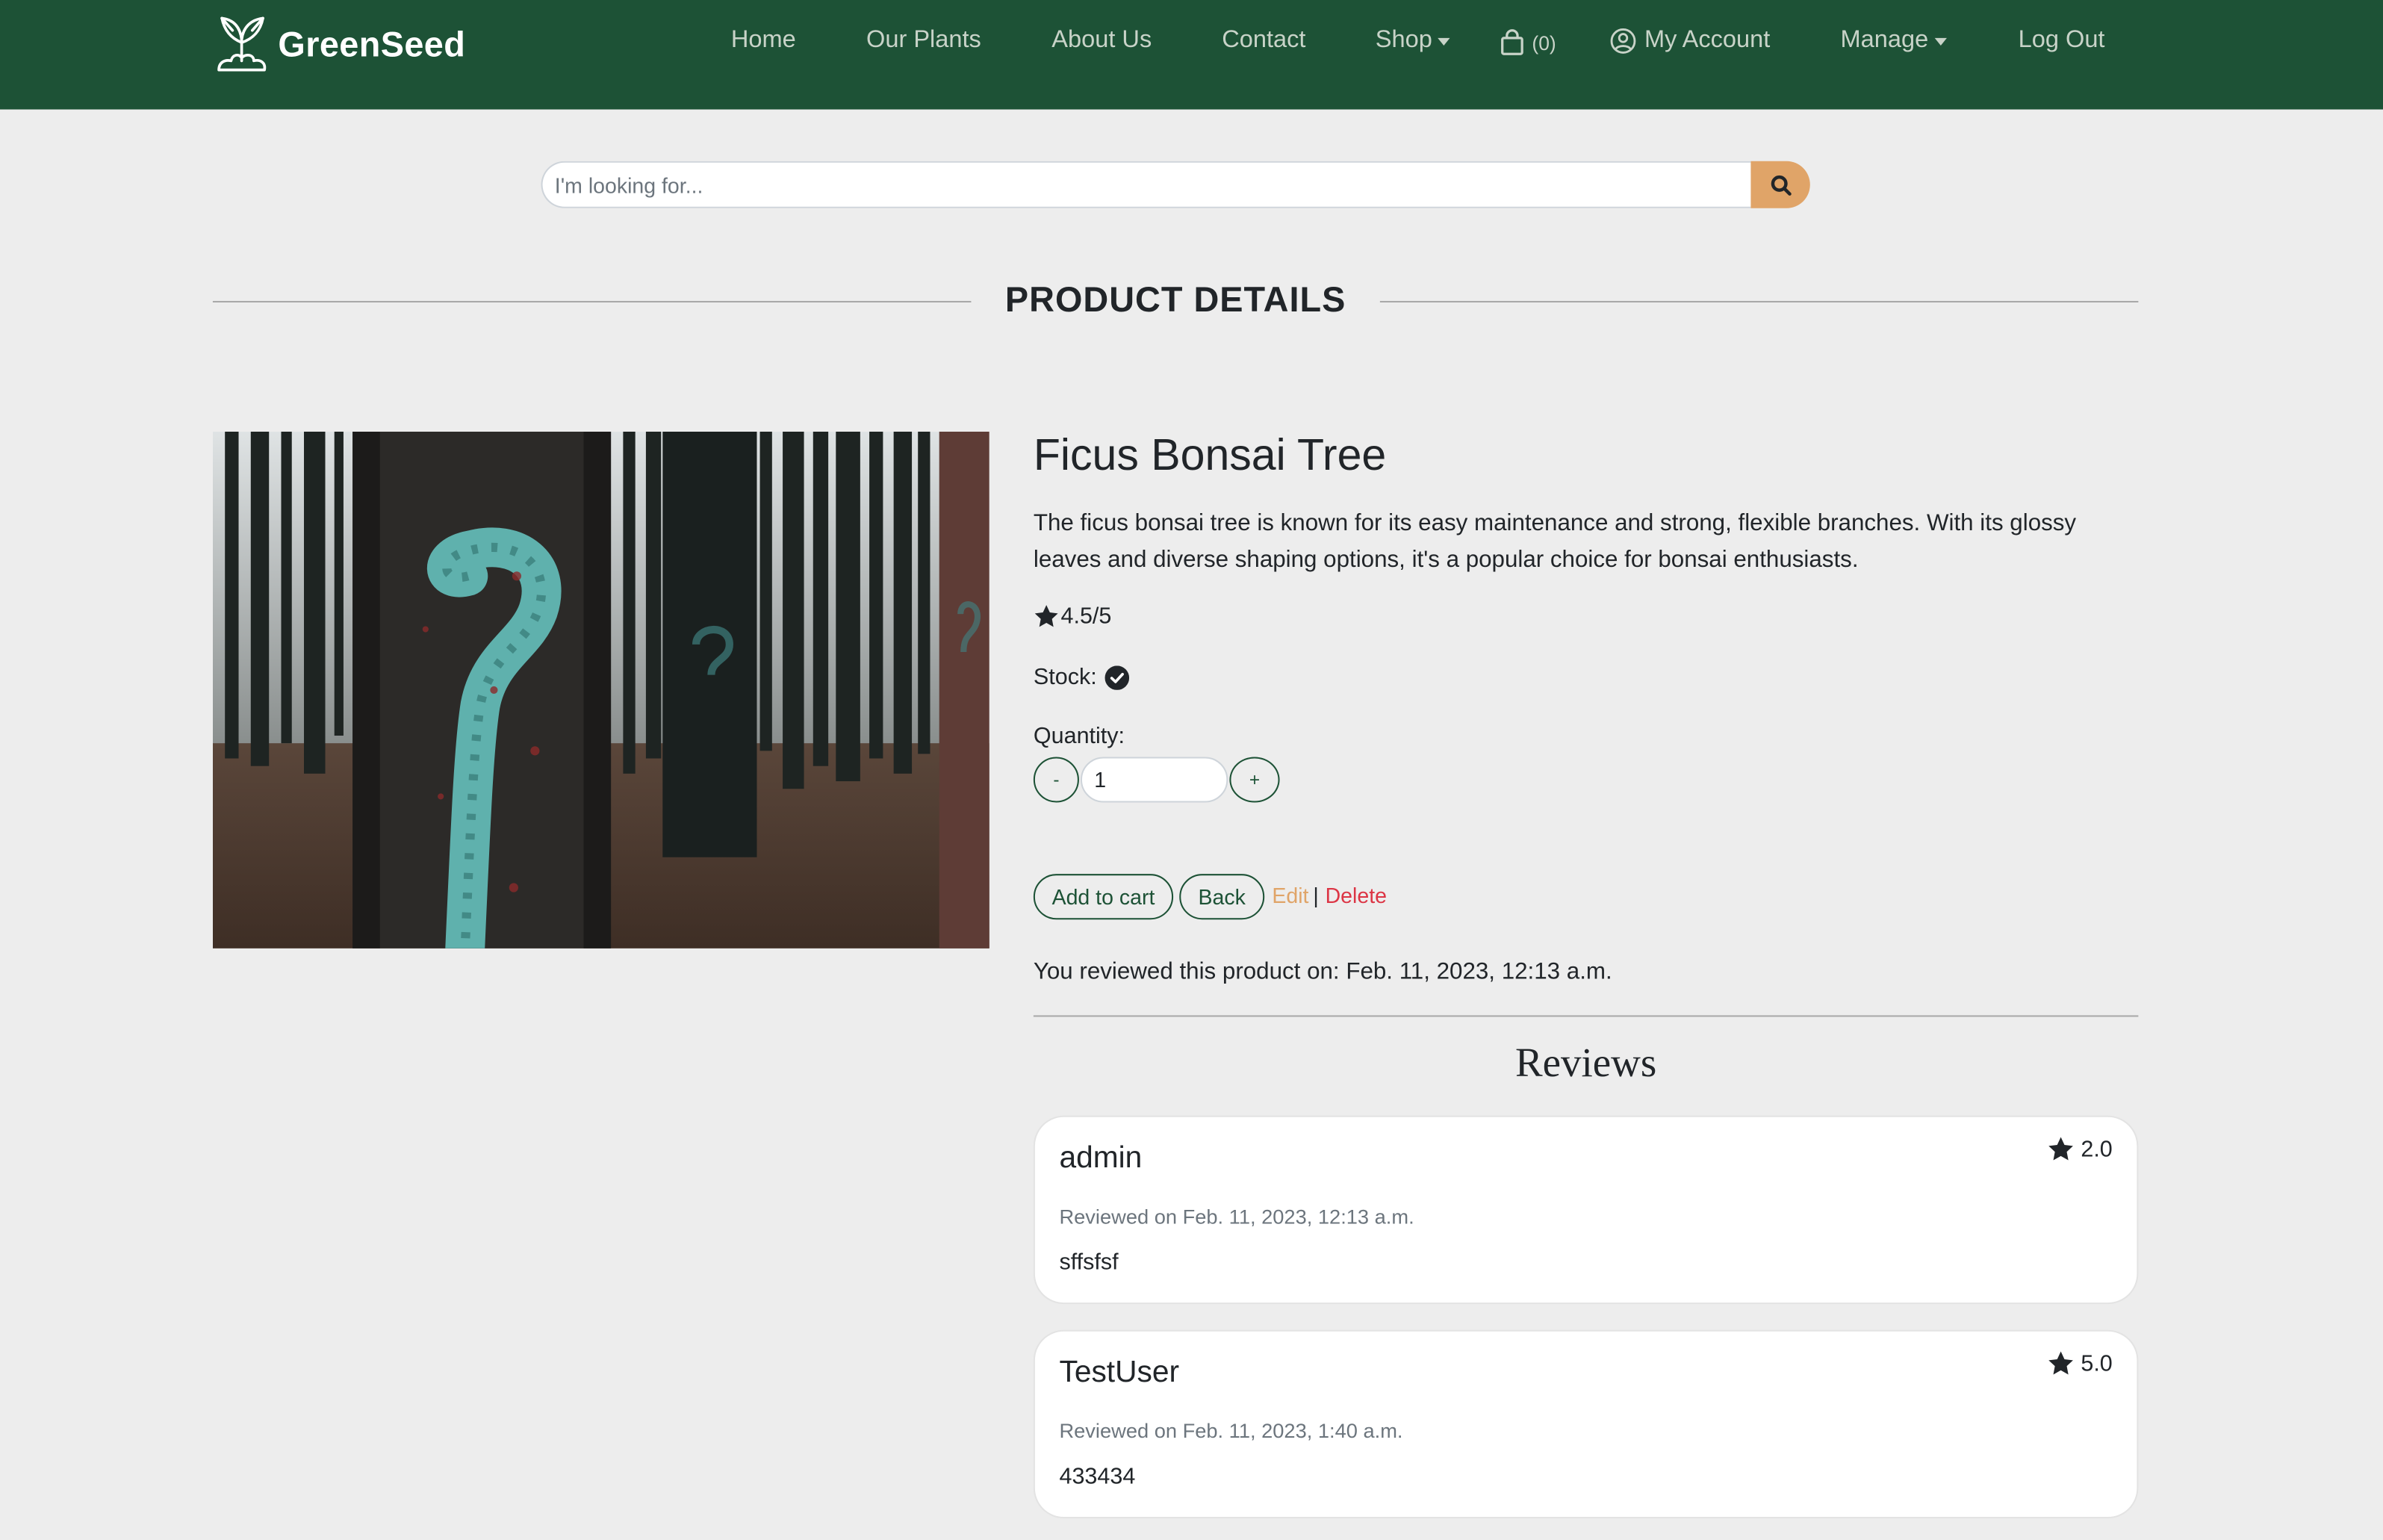 This screenshot has height=1540, width=2383. I want to click on minus-label: -, so click(1056, 780).